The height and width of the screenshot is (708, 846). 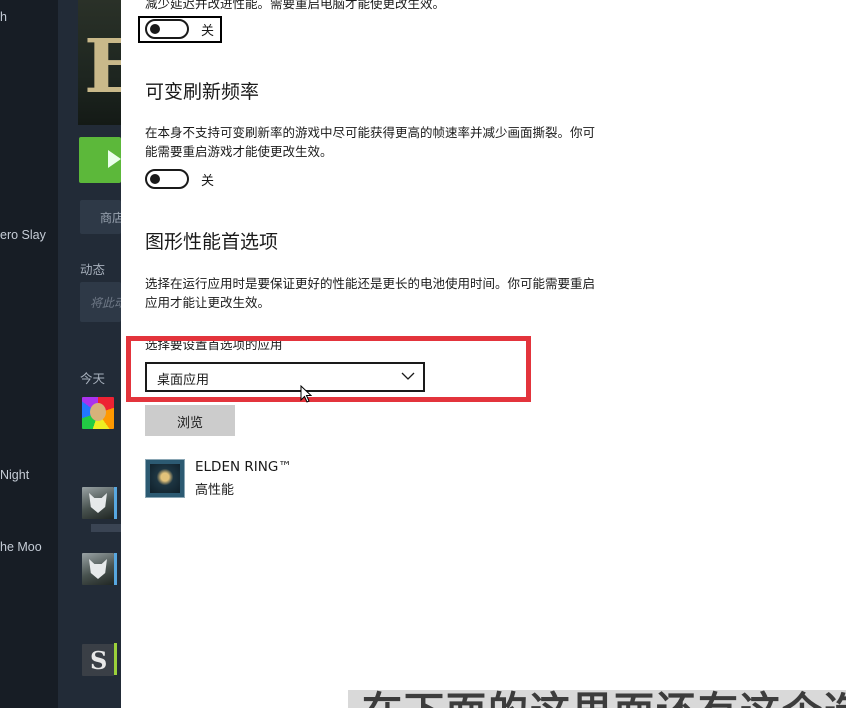 What do you see at coordinates (102, 67) in the screenshot?
I see `hero-title-glyph: E` at bounding box center [102, 67].